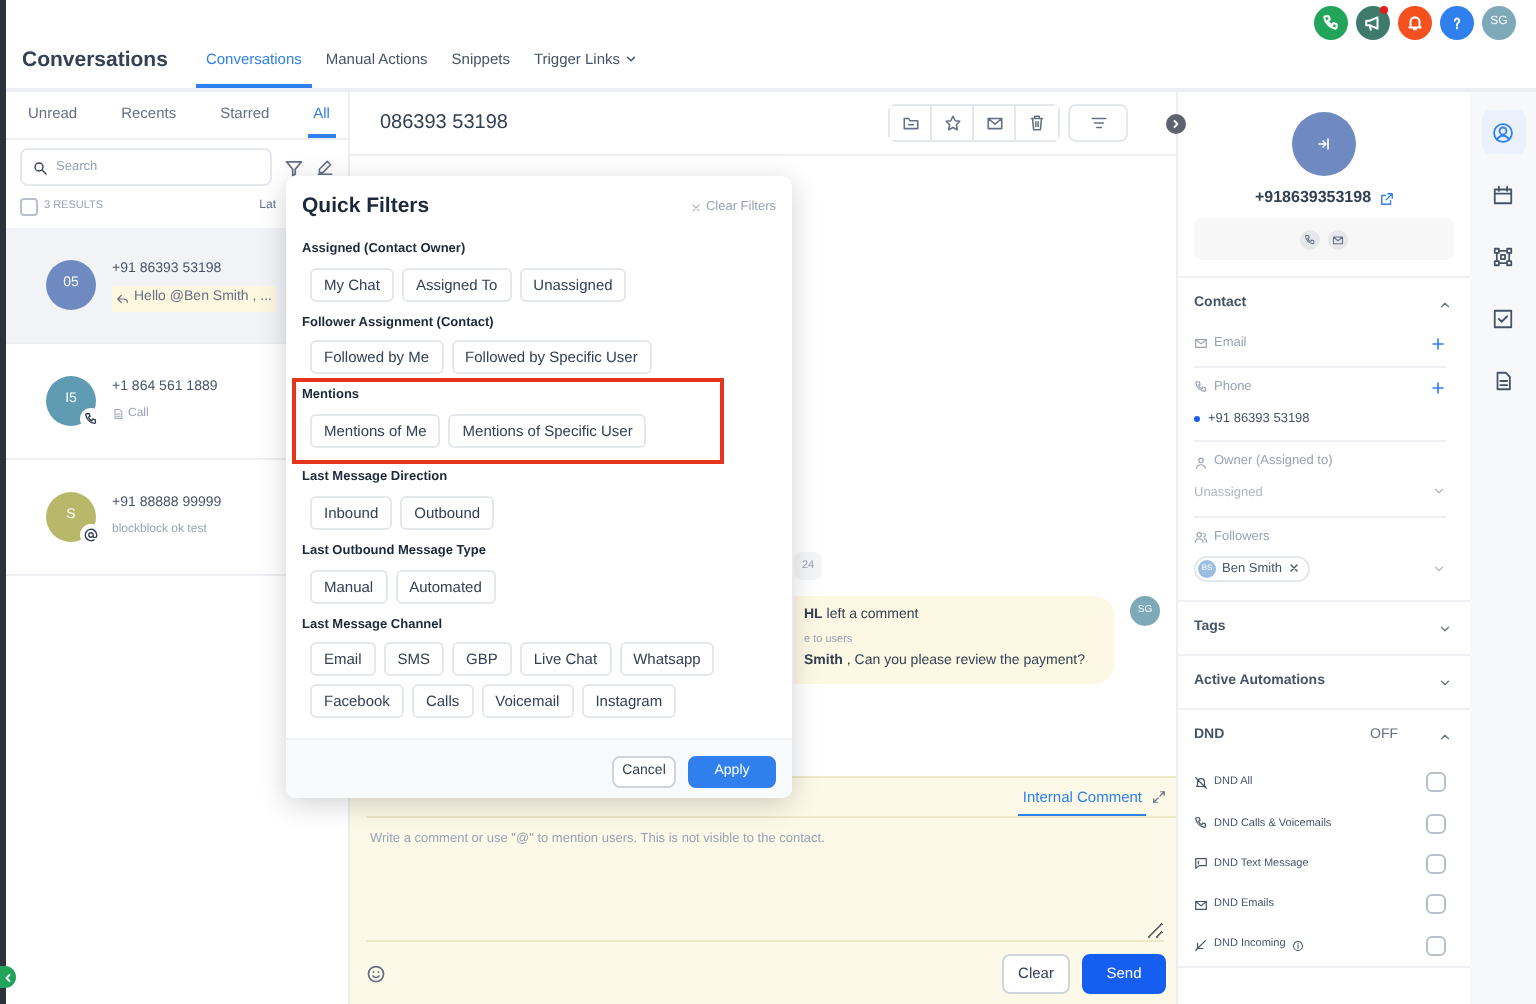  I want to click on megaphone-icon, so click(1373, 23).